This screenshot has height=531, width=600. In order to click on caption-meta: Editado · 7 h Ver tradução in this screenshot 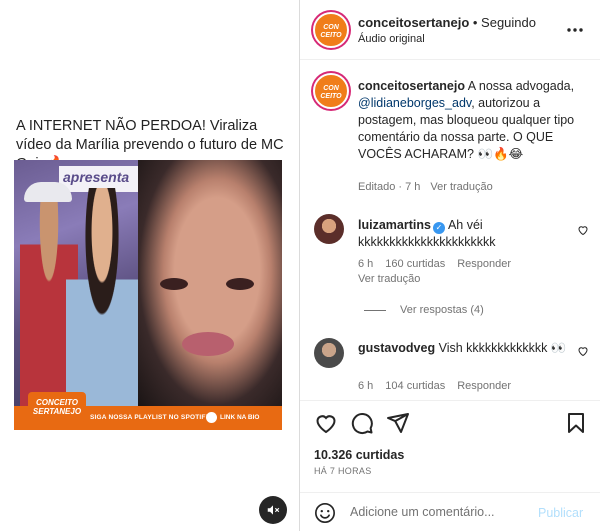, I will do `click(425, 187)`.